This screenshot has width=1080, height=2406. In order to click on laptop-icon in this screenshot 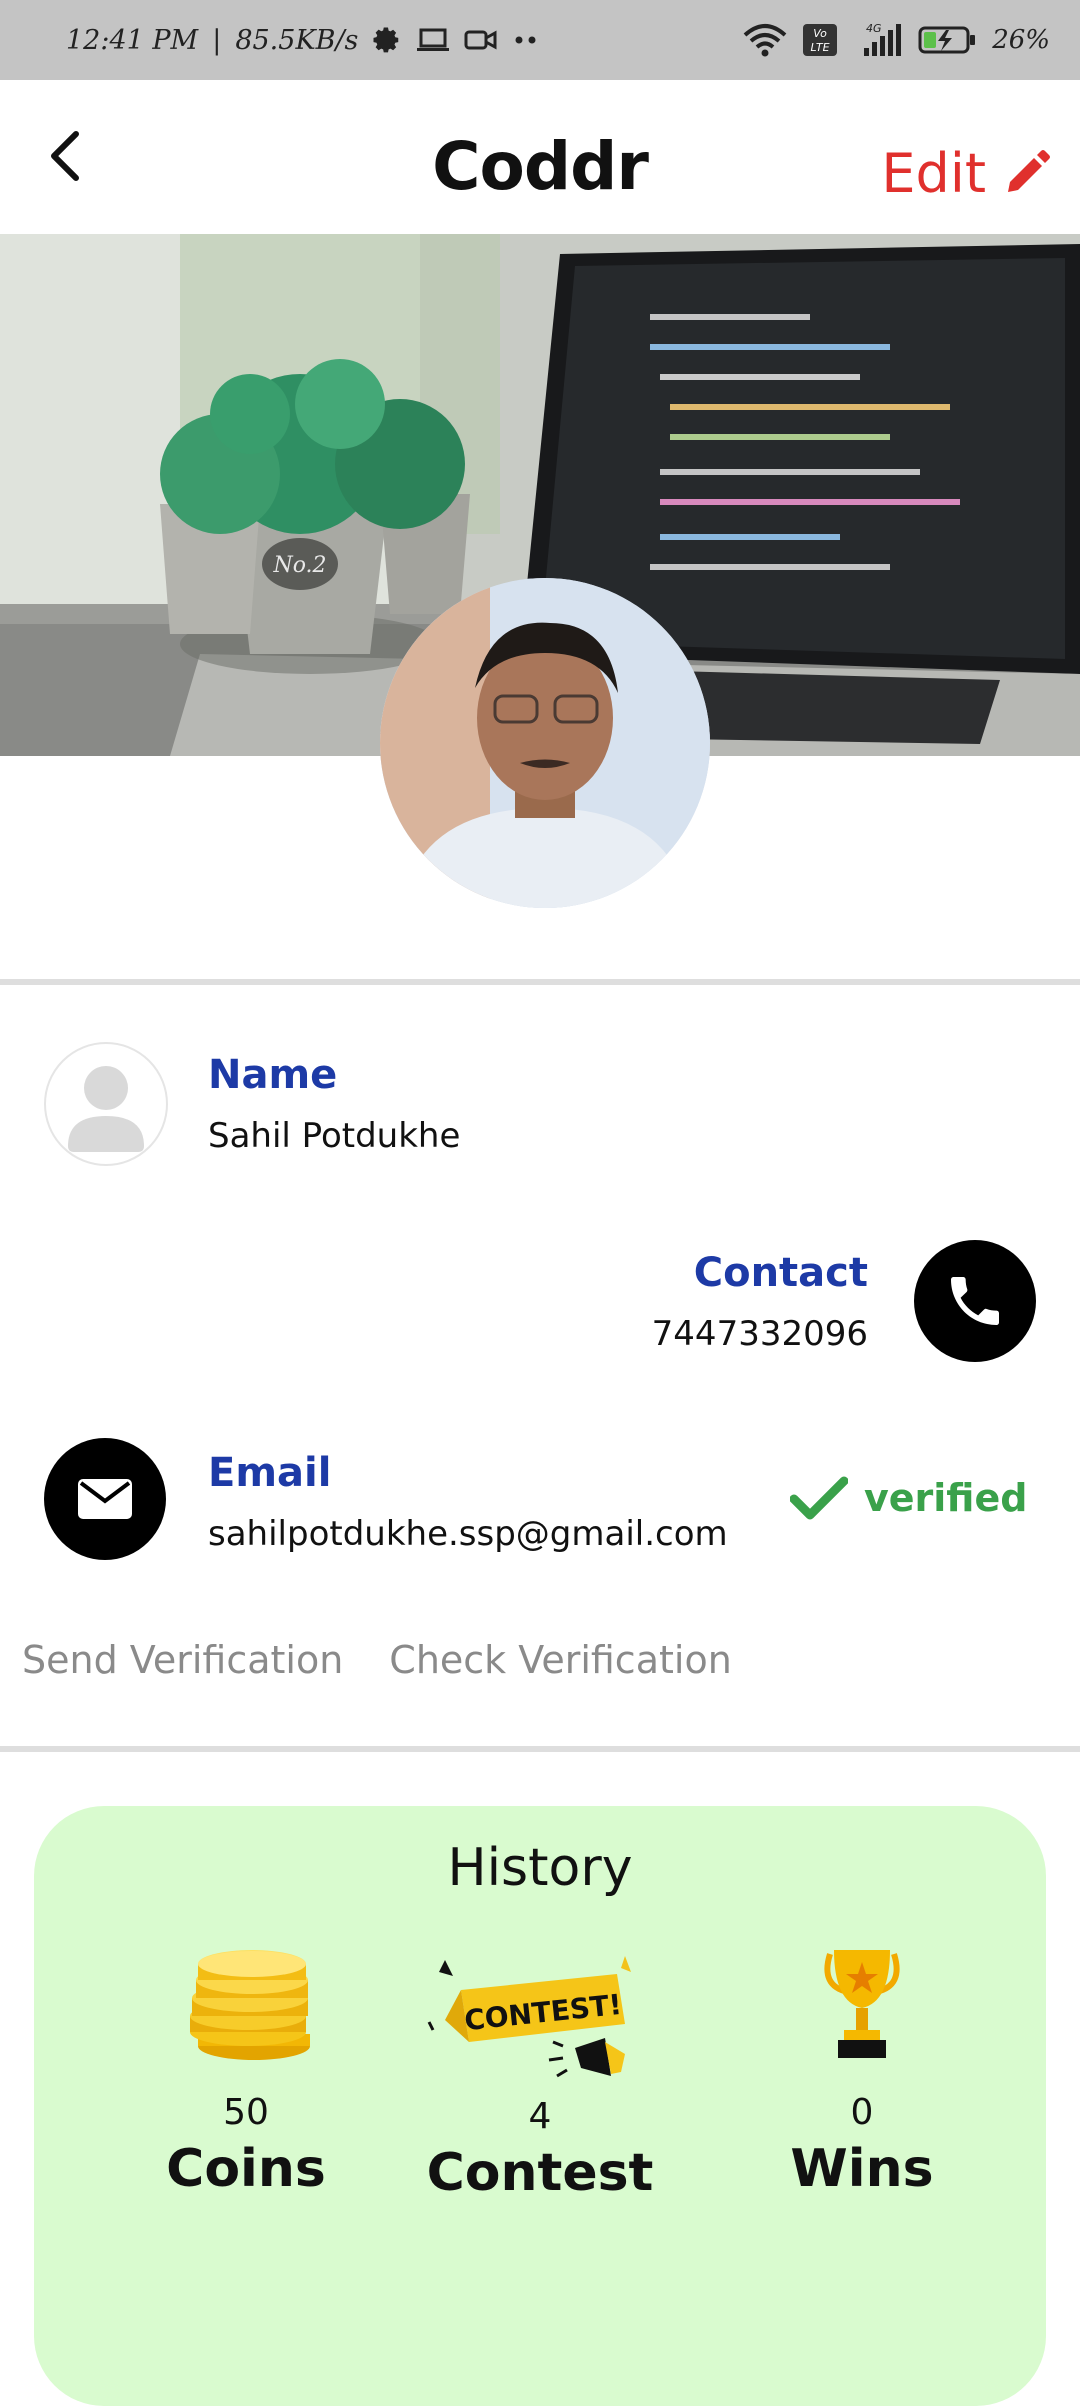, I will do `click(433, 40)`.